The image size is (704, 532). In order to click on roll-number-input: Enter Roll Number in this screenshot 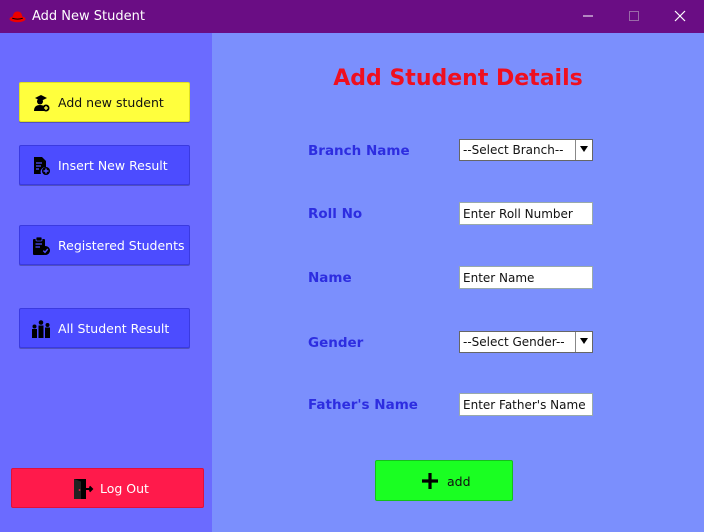, I will do `click(526, 213)`.